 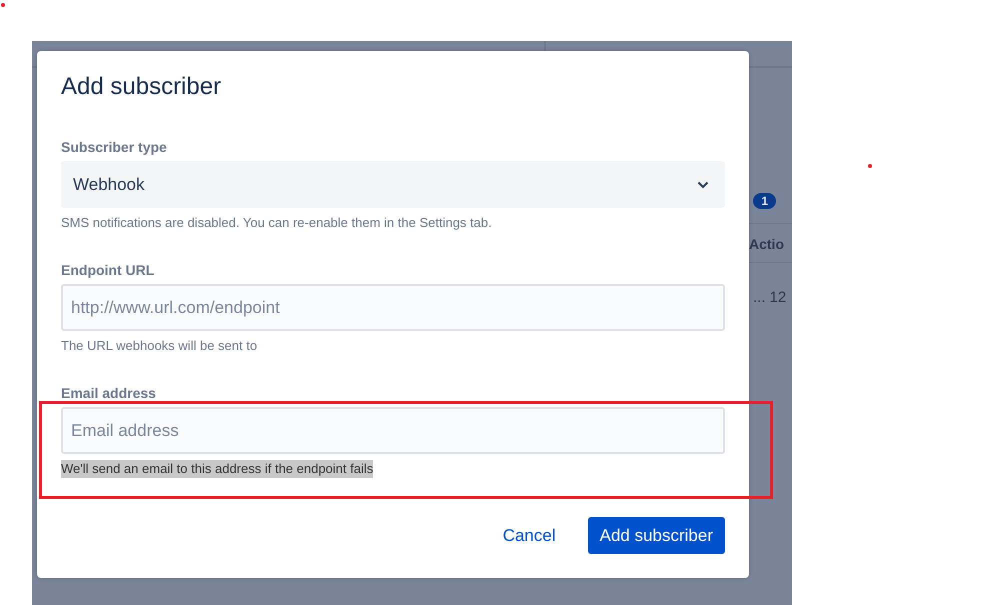 What do you see at coordinates (656, 535) in the screenshot?
I see `add-subscriber-button: Add subscriber` at bounding box center [656, 535].